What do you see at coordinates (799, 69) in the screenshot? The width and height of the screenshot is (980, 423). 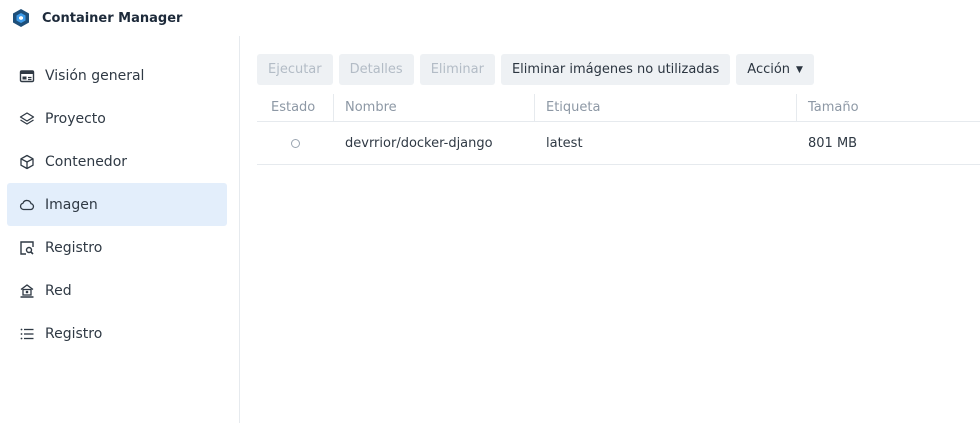 I see `caret-down-icon: ▼` at bounding box center [799, 69].